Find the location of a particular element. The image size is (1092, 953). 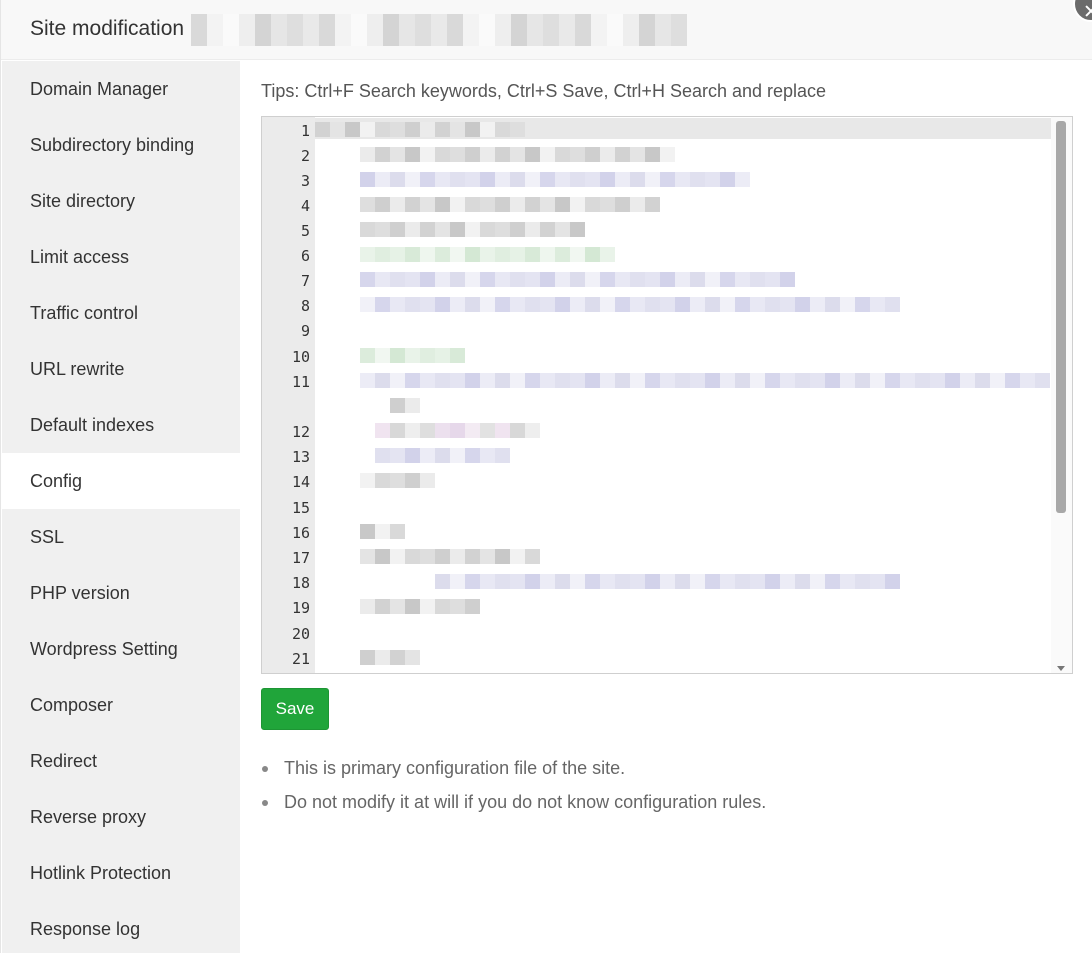

line-number: 1 is located at coordinates (305, 131).